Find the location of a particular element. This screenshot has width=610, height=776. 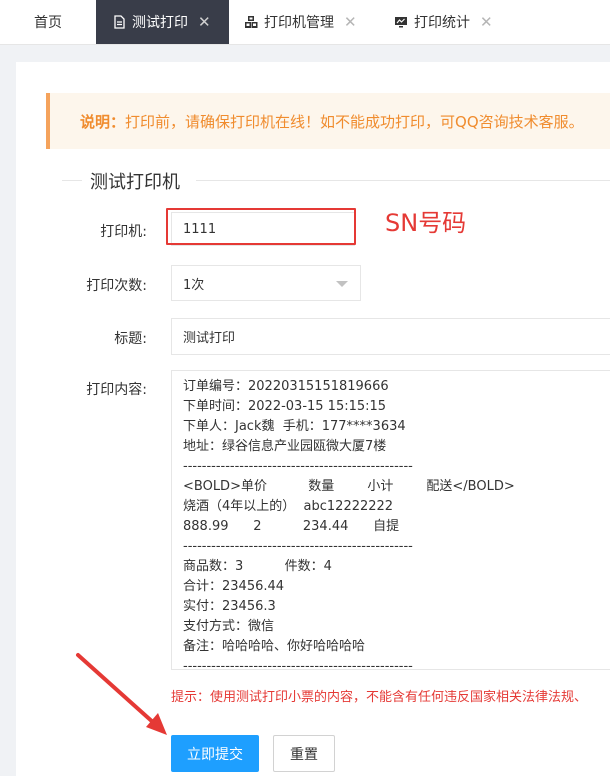

tab-test-print-label: 测试打印 is located at coordinates (160, 23).